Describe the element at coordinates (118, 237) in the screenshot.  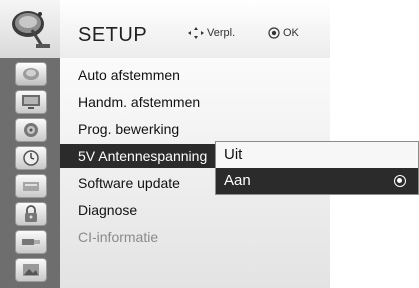
I see `menu-item-ci-info: CI-informatie` at that location.